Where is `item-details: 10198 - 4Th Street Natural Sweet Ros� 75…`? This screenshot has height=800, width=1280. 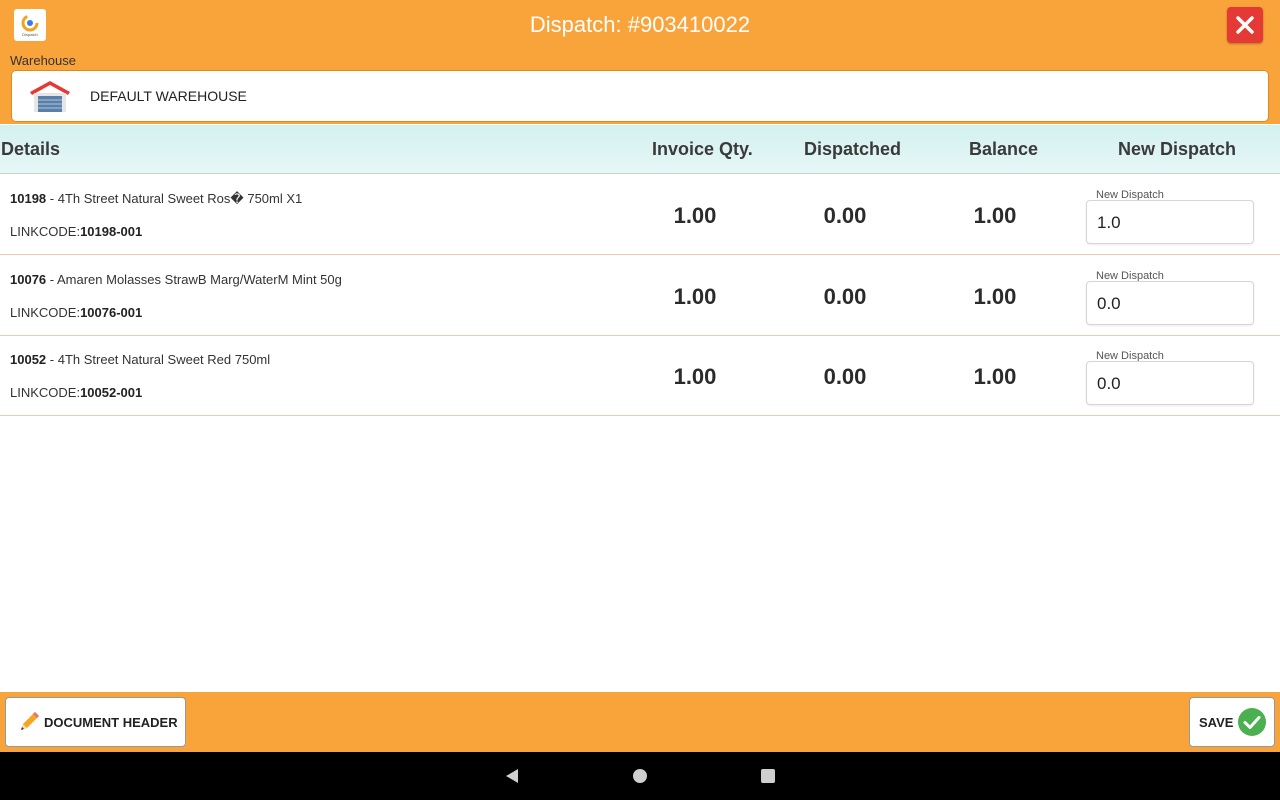 item-details: 10198 - 4Th Street Natural Sweet Ros� 75… is located at coordinates (156, 199).